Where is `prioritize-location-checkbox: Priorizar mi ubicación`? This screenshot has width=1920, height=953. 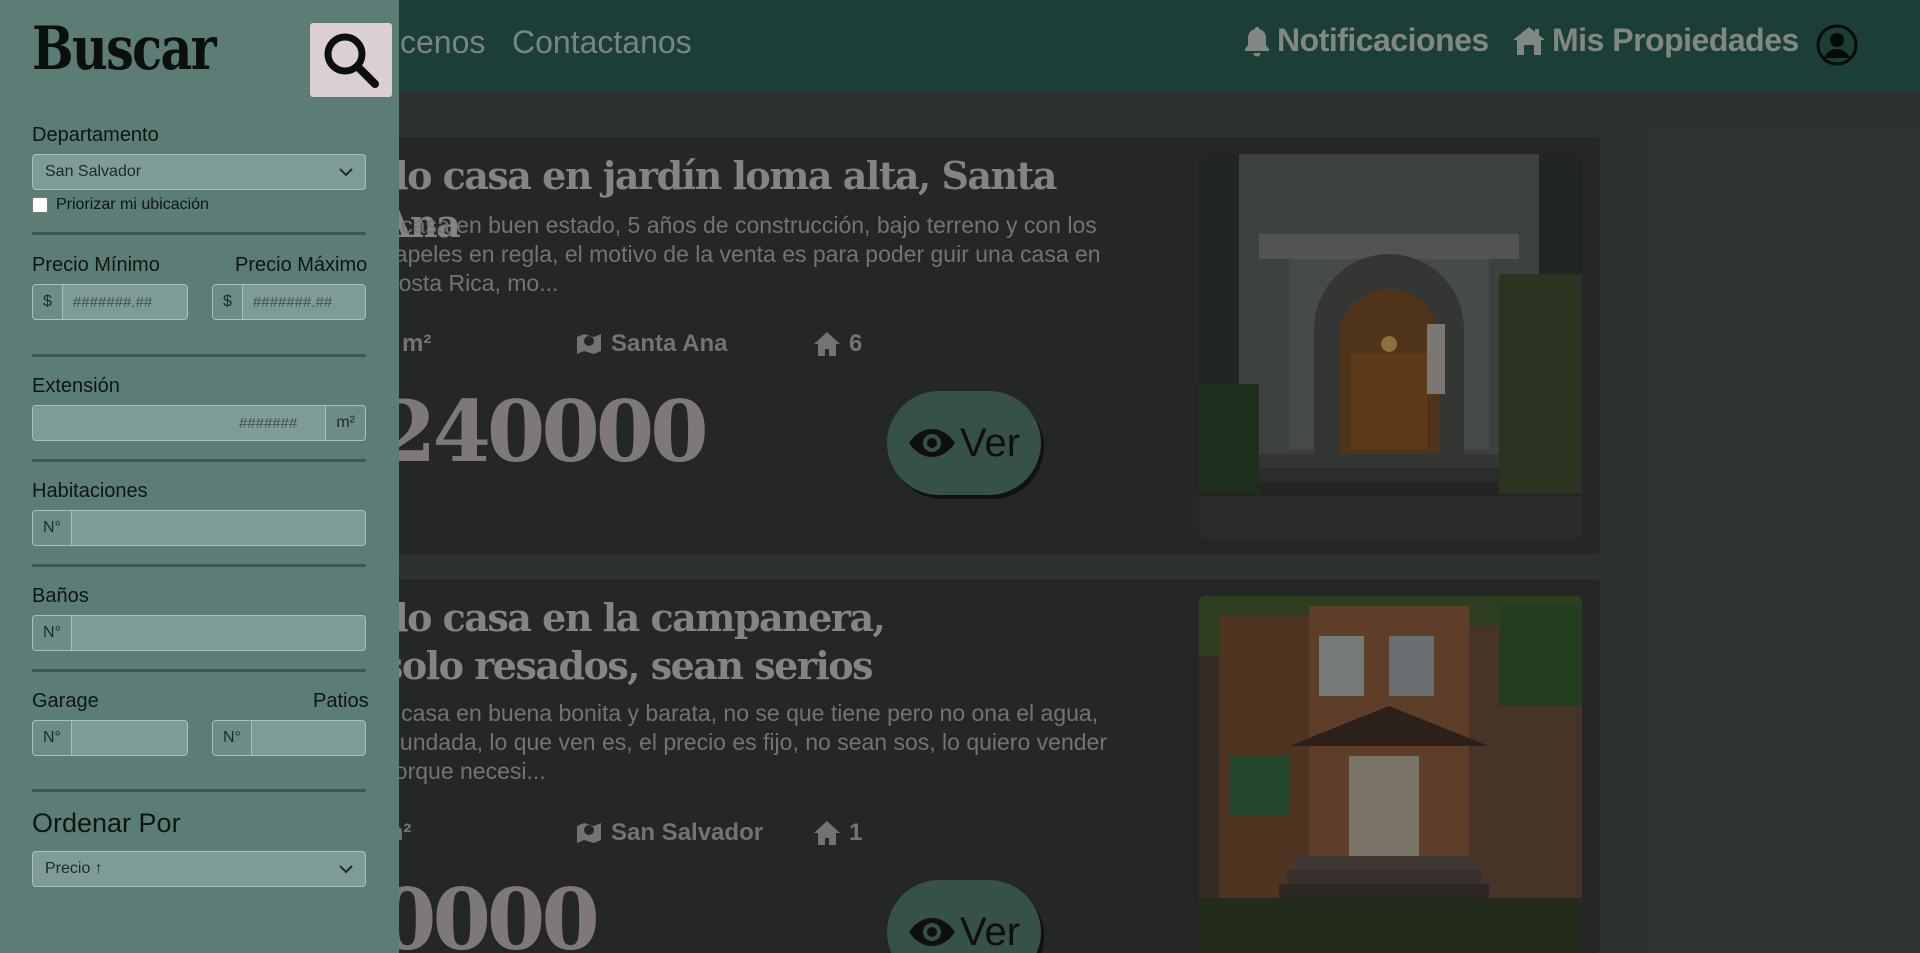
prioritize-location-checkbox: Priorizar mi ubicación is located at coordinates (120, 205).